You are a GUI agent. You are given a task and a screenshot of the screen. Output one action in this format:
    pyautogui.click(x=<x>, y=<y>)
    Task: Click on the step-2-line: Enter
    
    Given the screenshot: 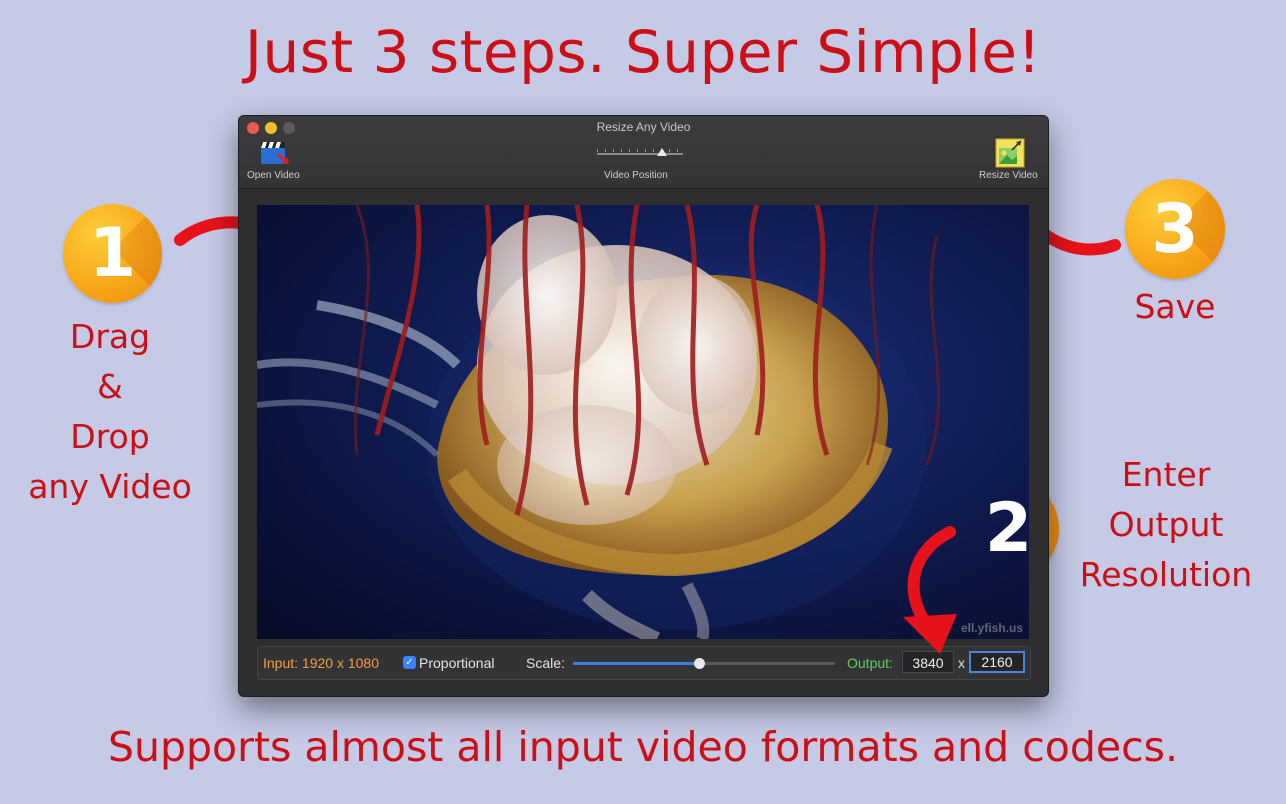 What is the action you would take?
    pyautogui.click(x=1166, y=474)
    